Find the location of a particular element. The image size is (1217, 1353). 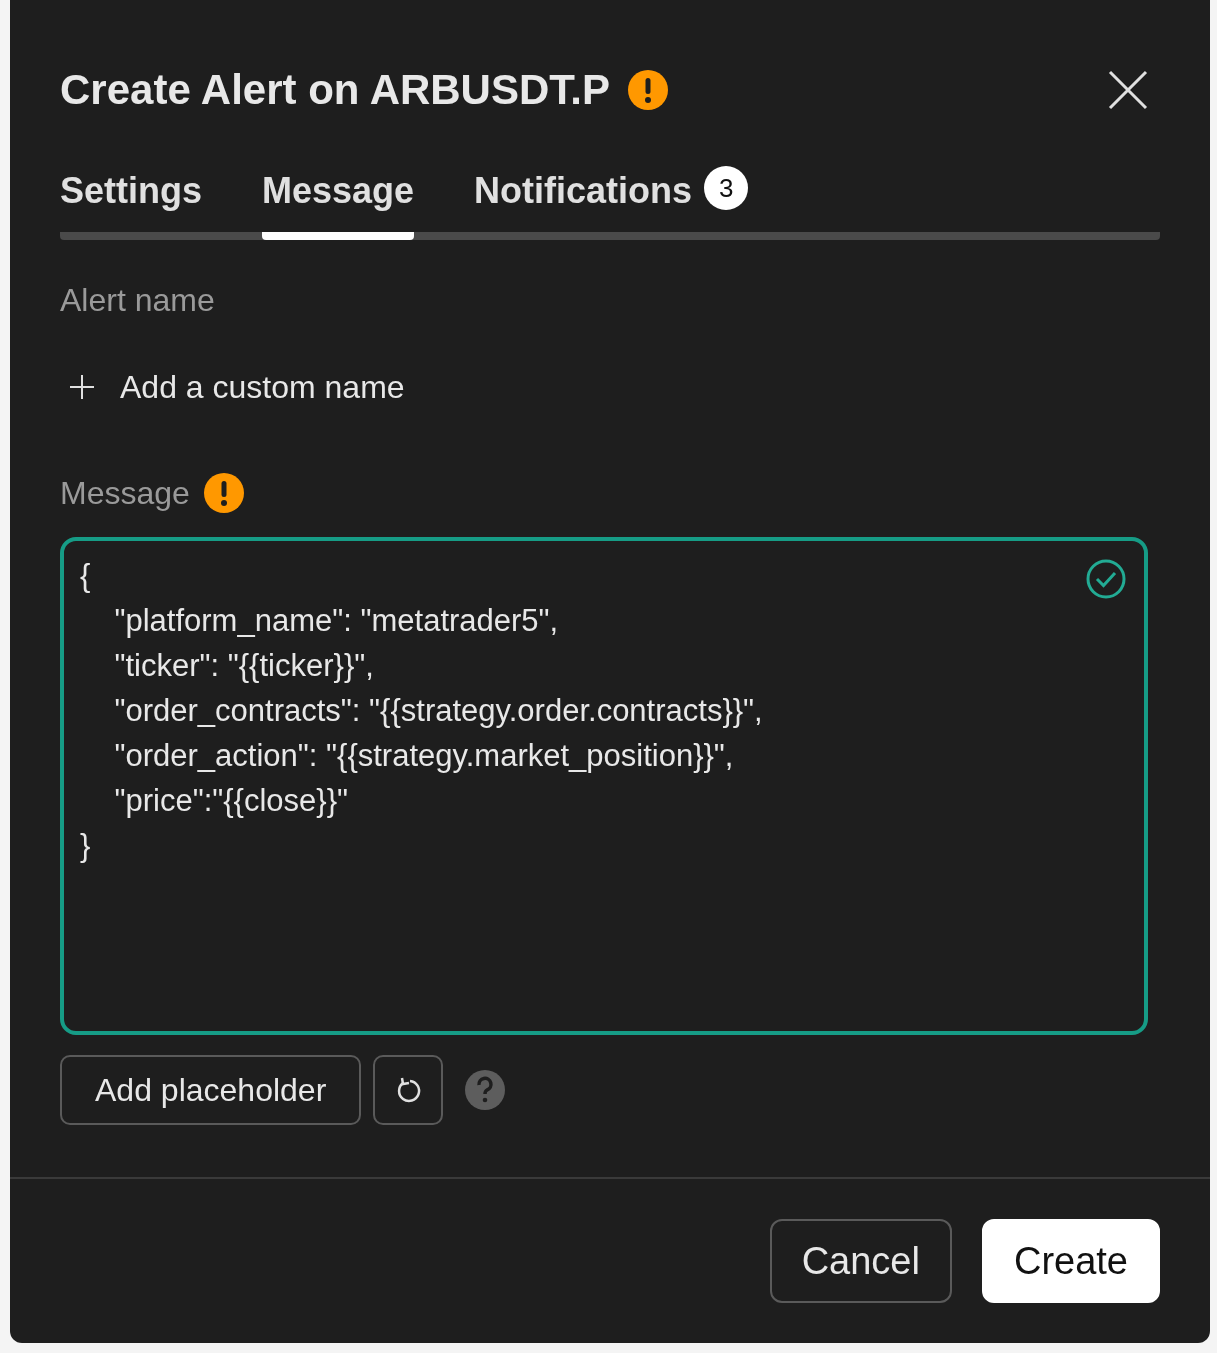

tab: Notifications 3 is located at coordinates (611, 204).